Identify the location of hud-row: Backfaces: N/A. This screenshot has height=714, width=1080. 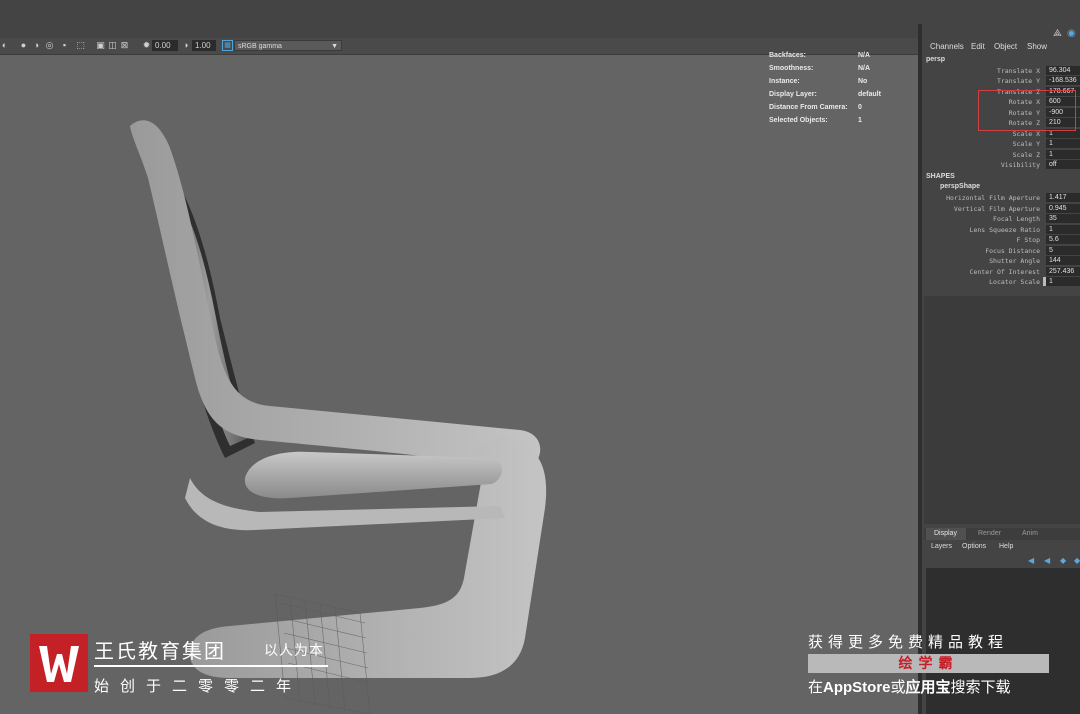
(820, 55).